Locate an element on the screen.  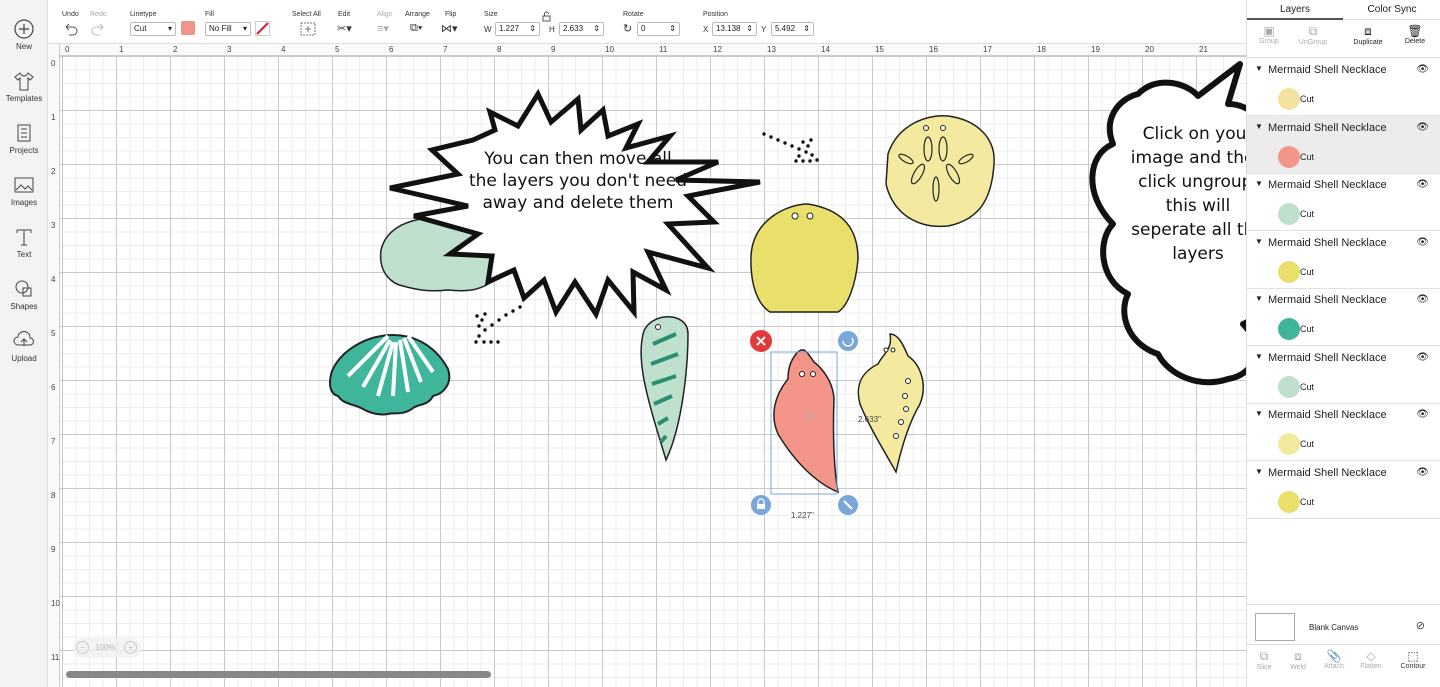
arrange-icon: ⧉▾ is located at coordinates (416, 28).